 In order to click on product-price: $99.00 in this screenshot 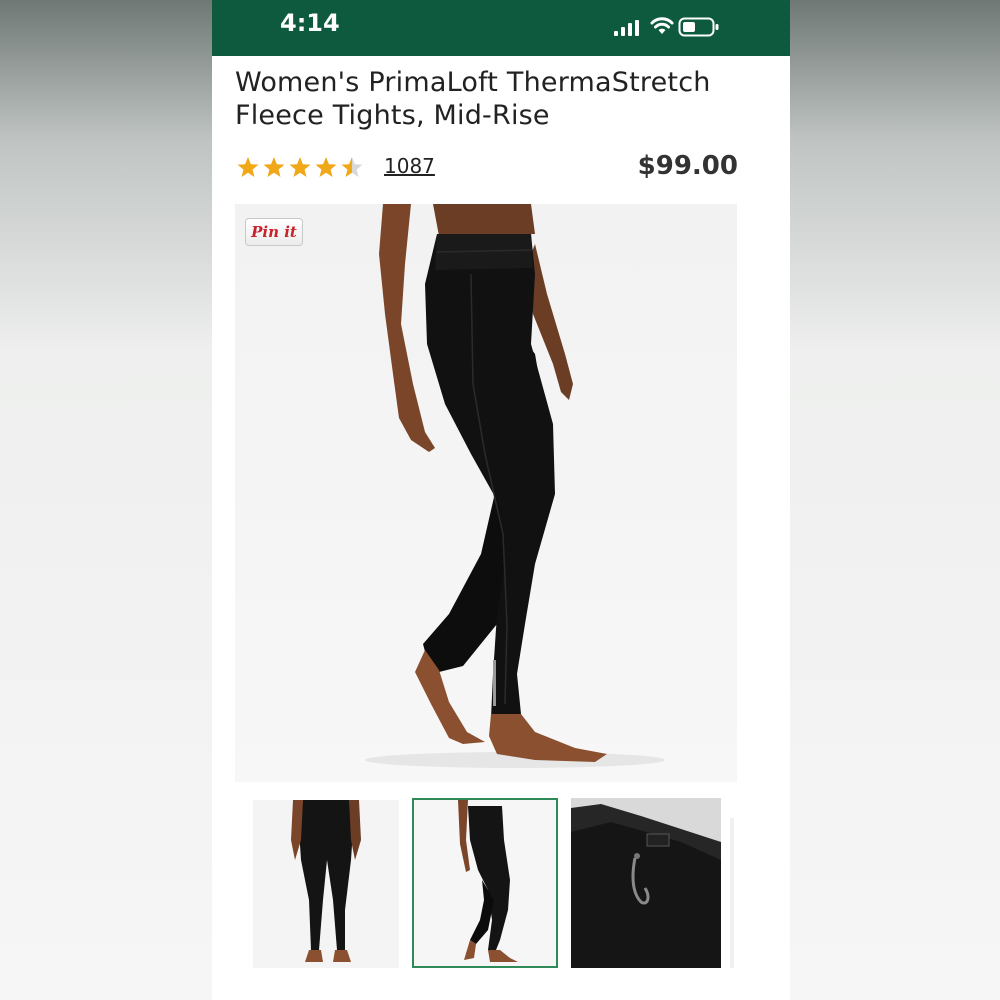, I will do `click(687, 166)`.